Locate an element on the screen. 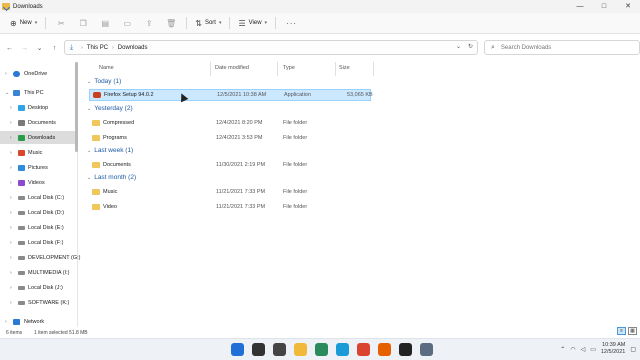 The width and height of the screenshot is (640, 360). address-dropdown-icon: ⌄ is located at coordinates (458, 46).